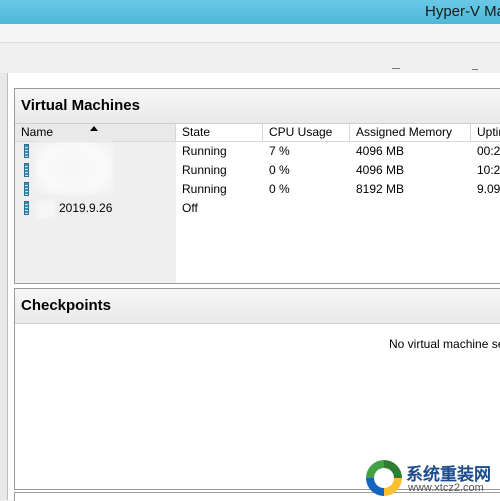 The width and height of the screenshot is (500, 501). I want to click on redacted-name, so click(46, 209).